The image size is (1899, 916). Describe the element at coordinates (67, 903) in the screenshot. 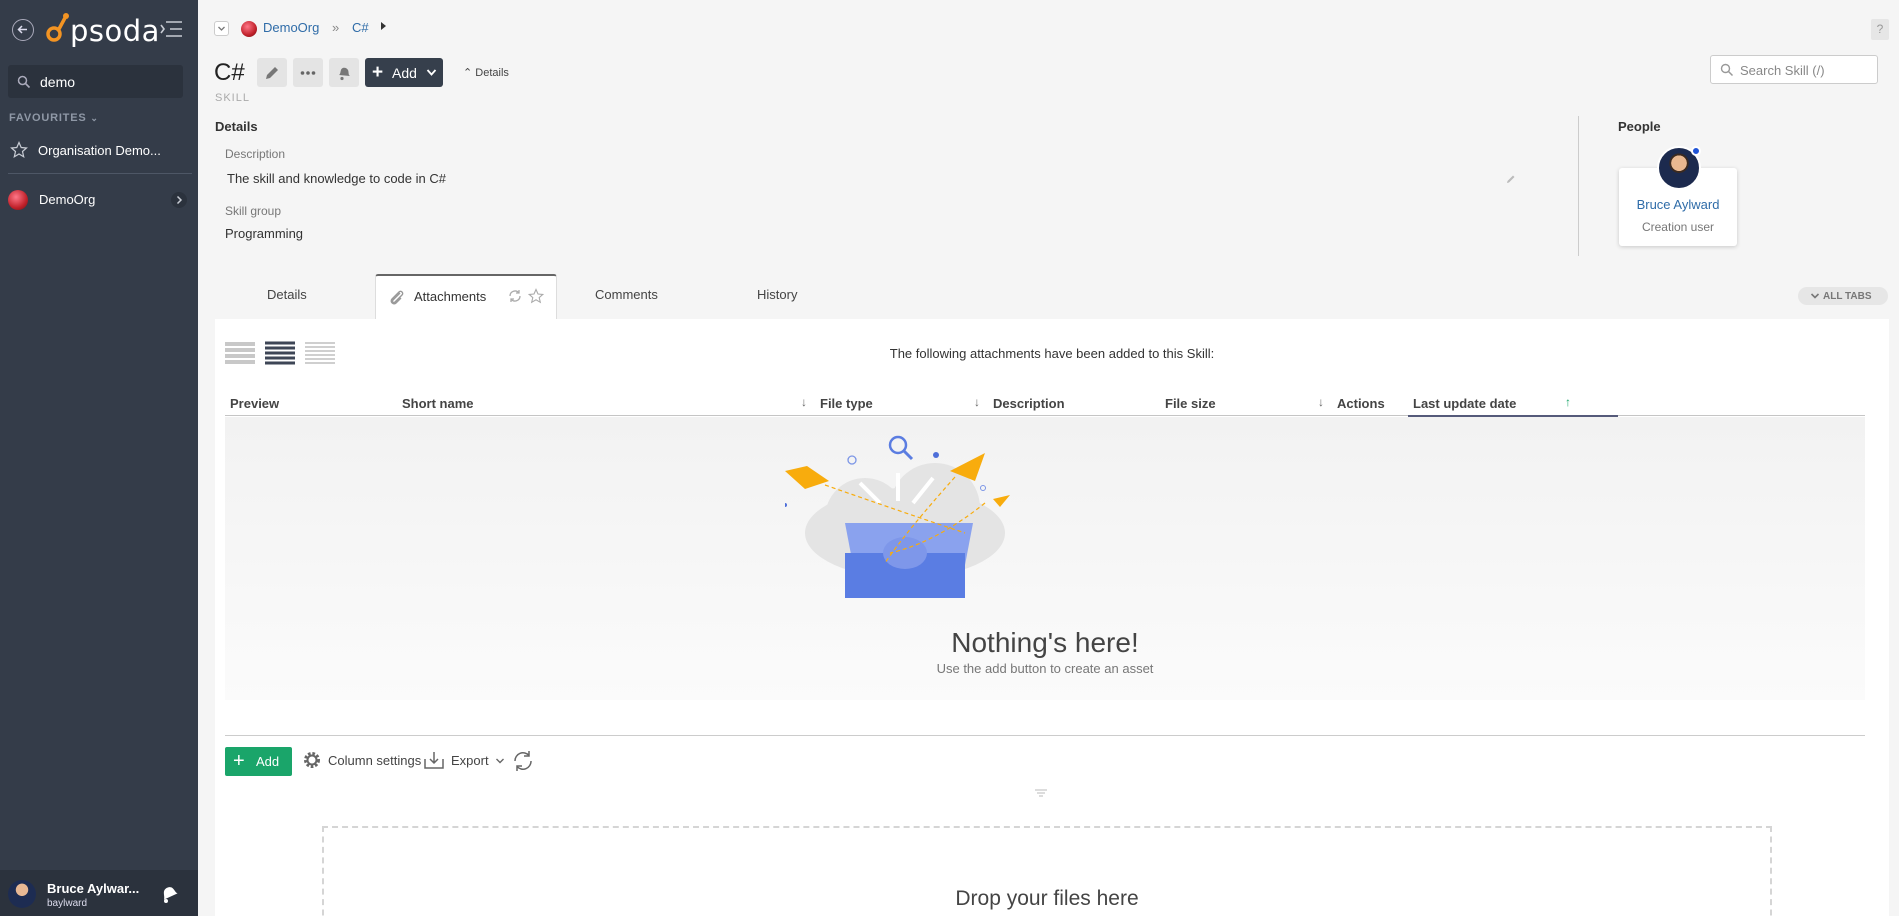

I see `user-login: baylward` at that location.